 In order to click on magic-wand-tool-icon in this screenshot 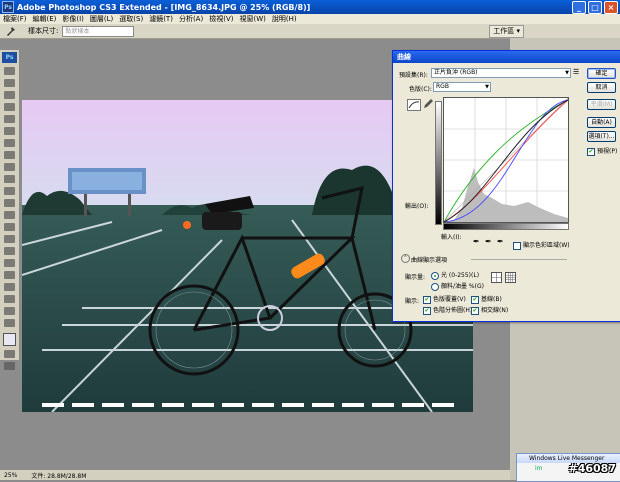, I will do `click(9, 107)`.